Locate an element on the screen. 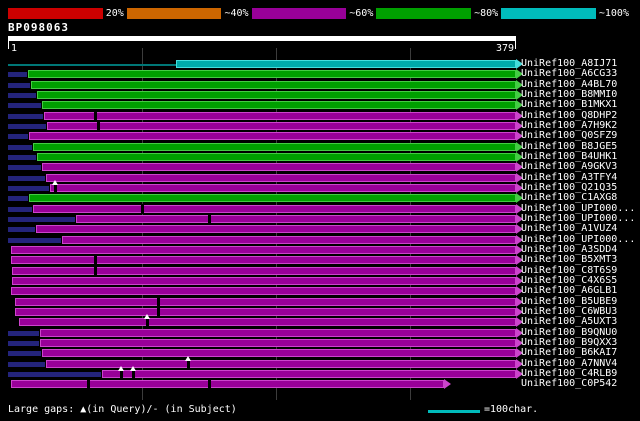 This screenshot has width=640, height=421. alignment-row: UniRef100_A1VUZ4 is located at coordinates (320, 229).